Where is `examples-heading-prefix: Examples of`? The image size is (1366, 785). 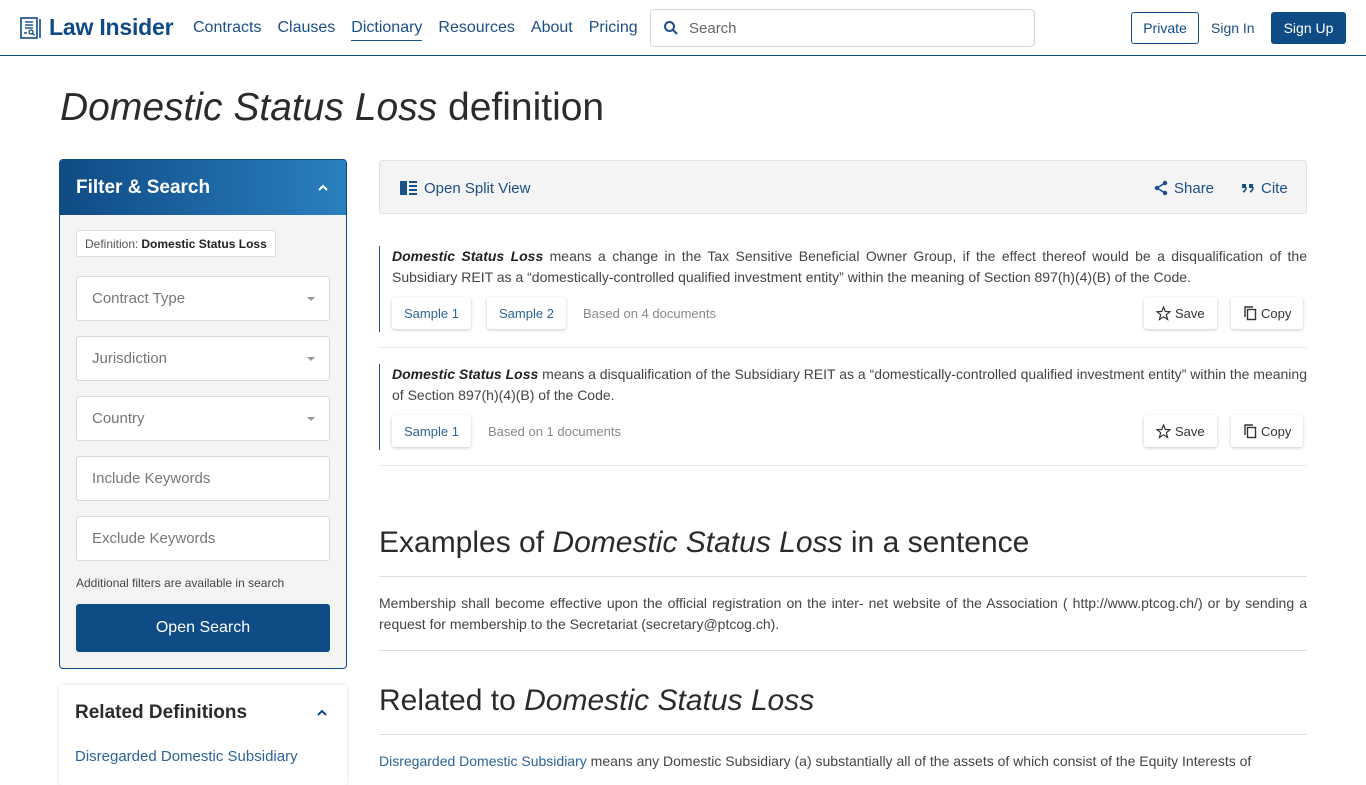
examples-heading-prefix: Examples of is located at coordinates (462, 542).